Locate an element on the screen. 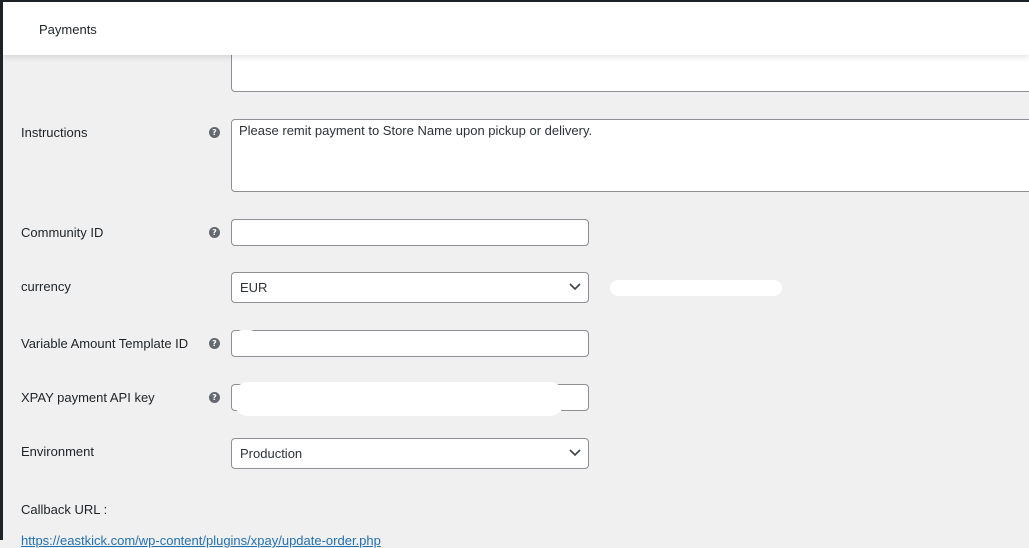 This screenshot has height=548, width=1029. callback-url-label: Callback URL : is located at coordinates (64, 509).